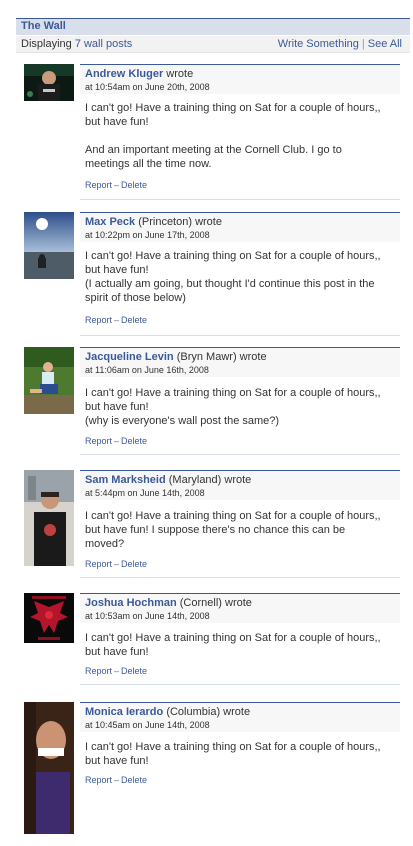  What do you see at coordinates (318, 44) in the screenshot?
I see `write-something-link: Write Something` at bounding box center [318, 44].